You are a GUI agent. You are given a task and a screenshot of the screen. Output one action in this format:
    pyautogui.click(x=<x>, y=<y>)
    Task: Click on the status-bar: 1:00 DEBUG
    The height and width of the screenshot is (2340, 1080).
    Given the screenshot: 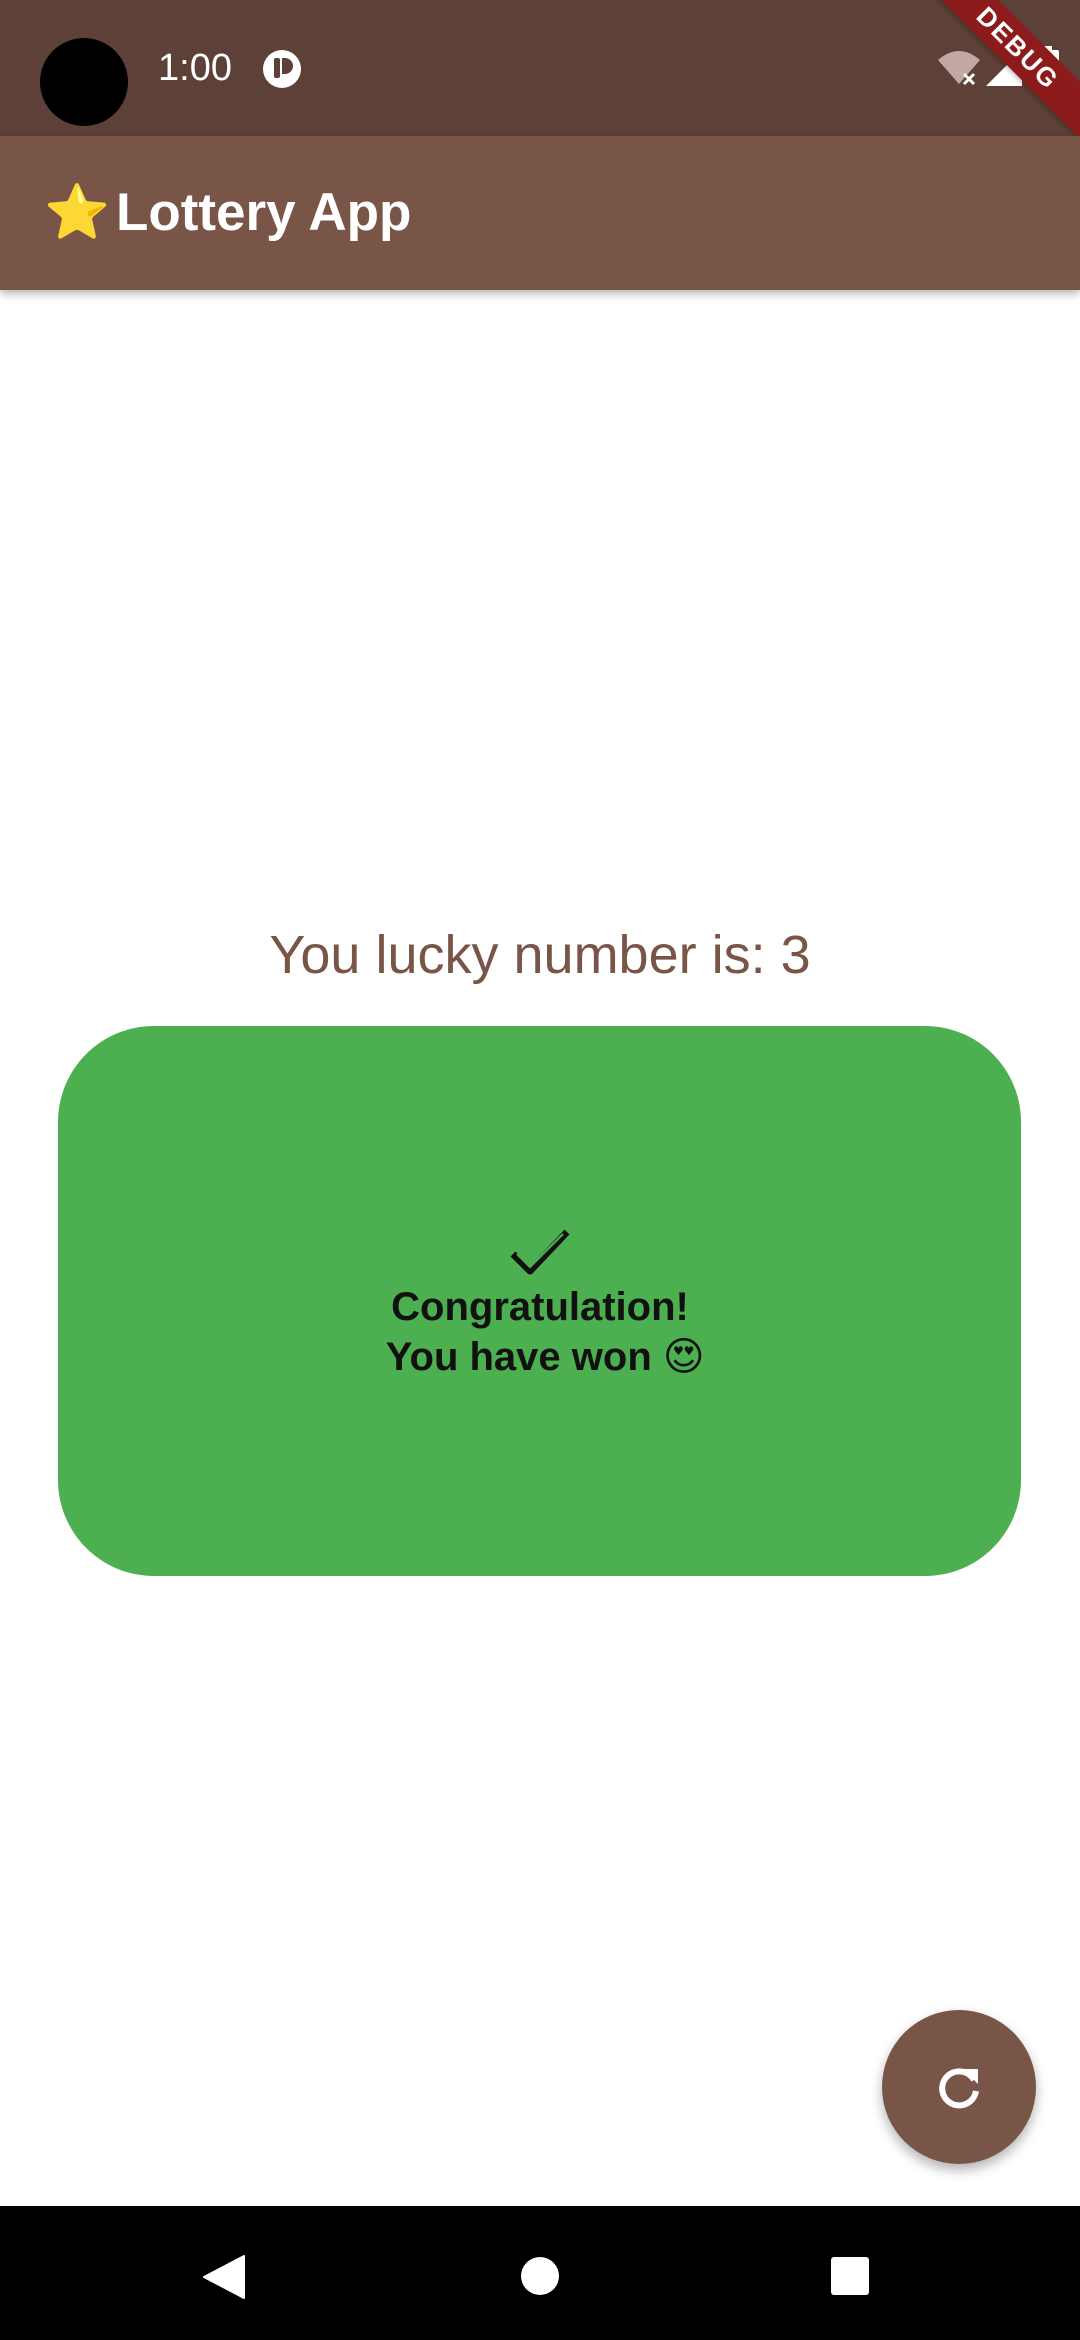 What is the action you would take?
    pyautogui.click(x=540, y=73)
    